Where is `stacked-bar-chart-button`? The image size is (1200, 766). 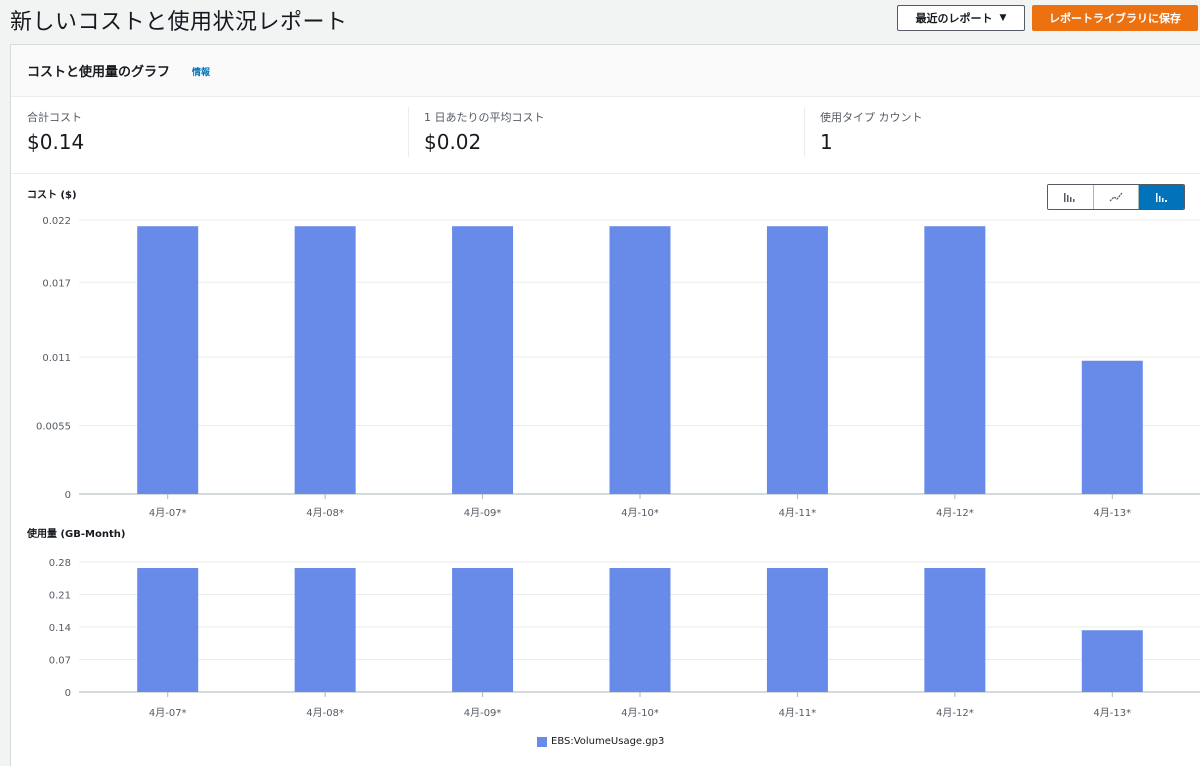 stacked-bar-chart-button is located at coordinates (1161, 197).